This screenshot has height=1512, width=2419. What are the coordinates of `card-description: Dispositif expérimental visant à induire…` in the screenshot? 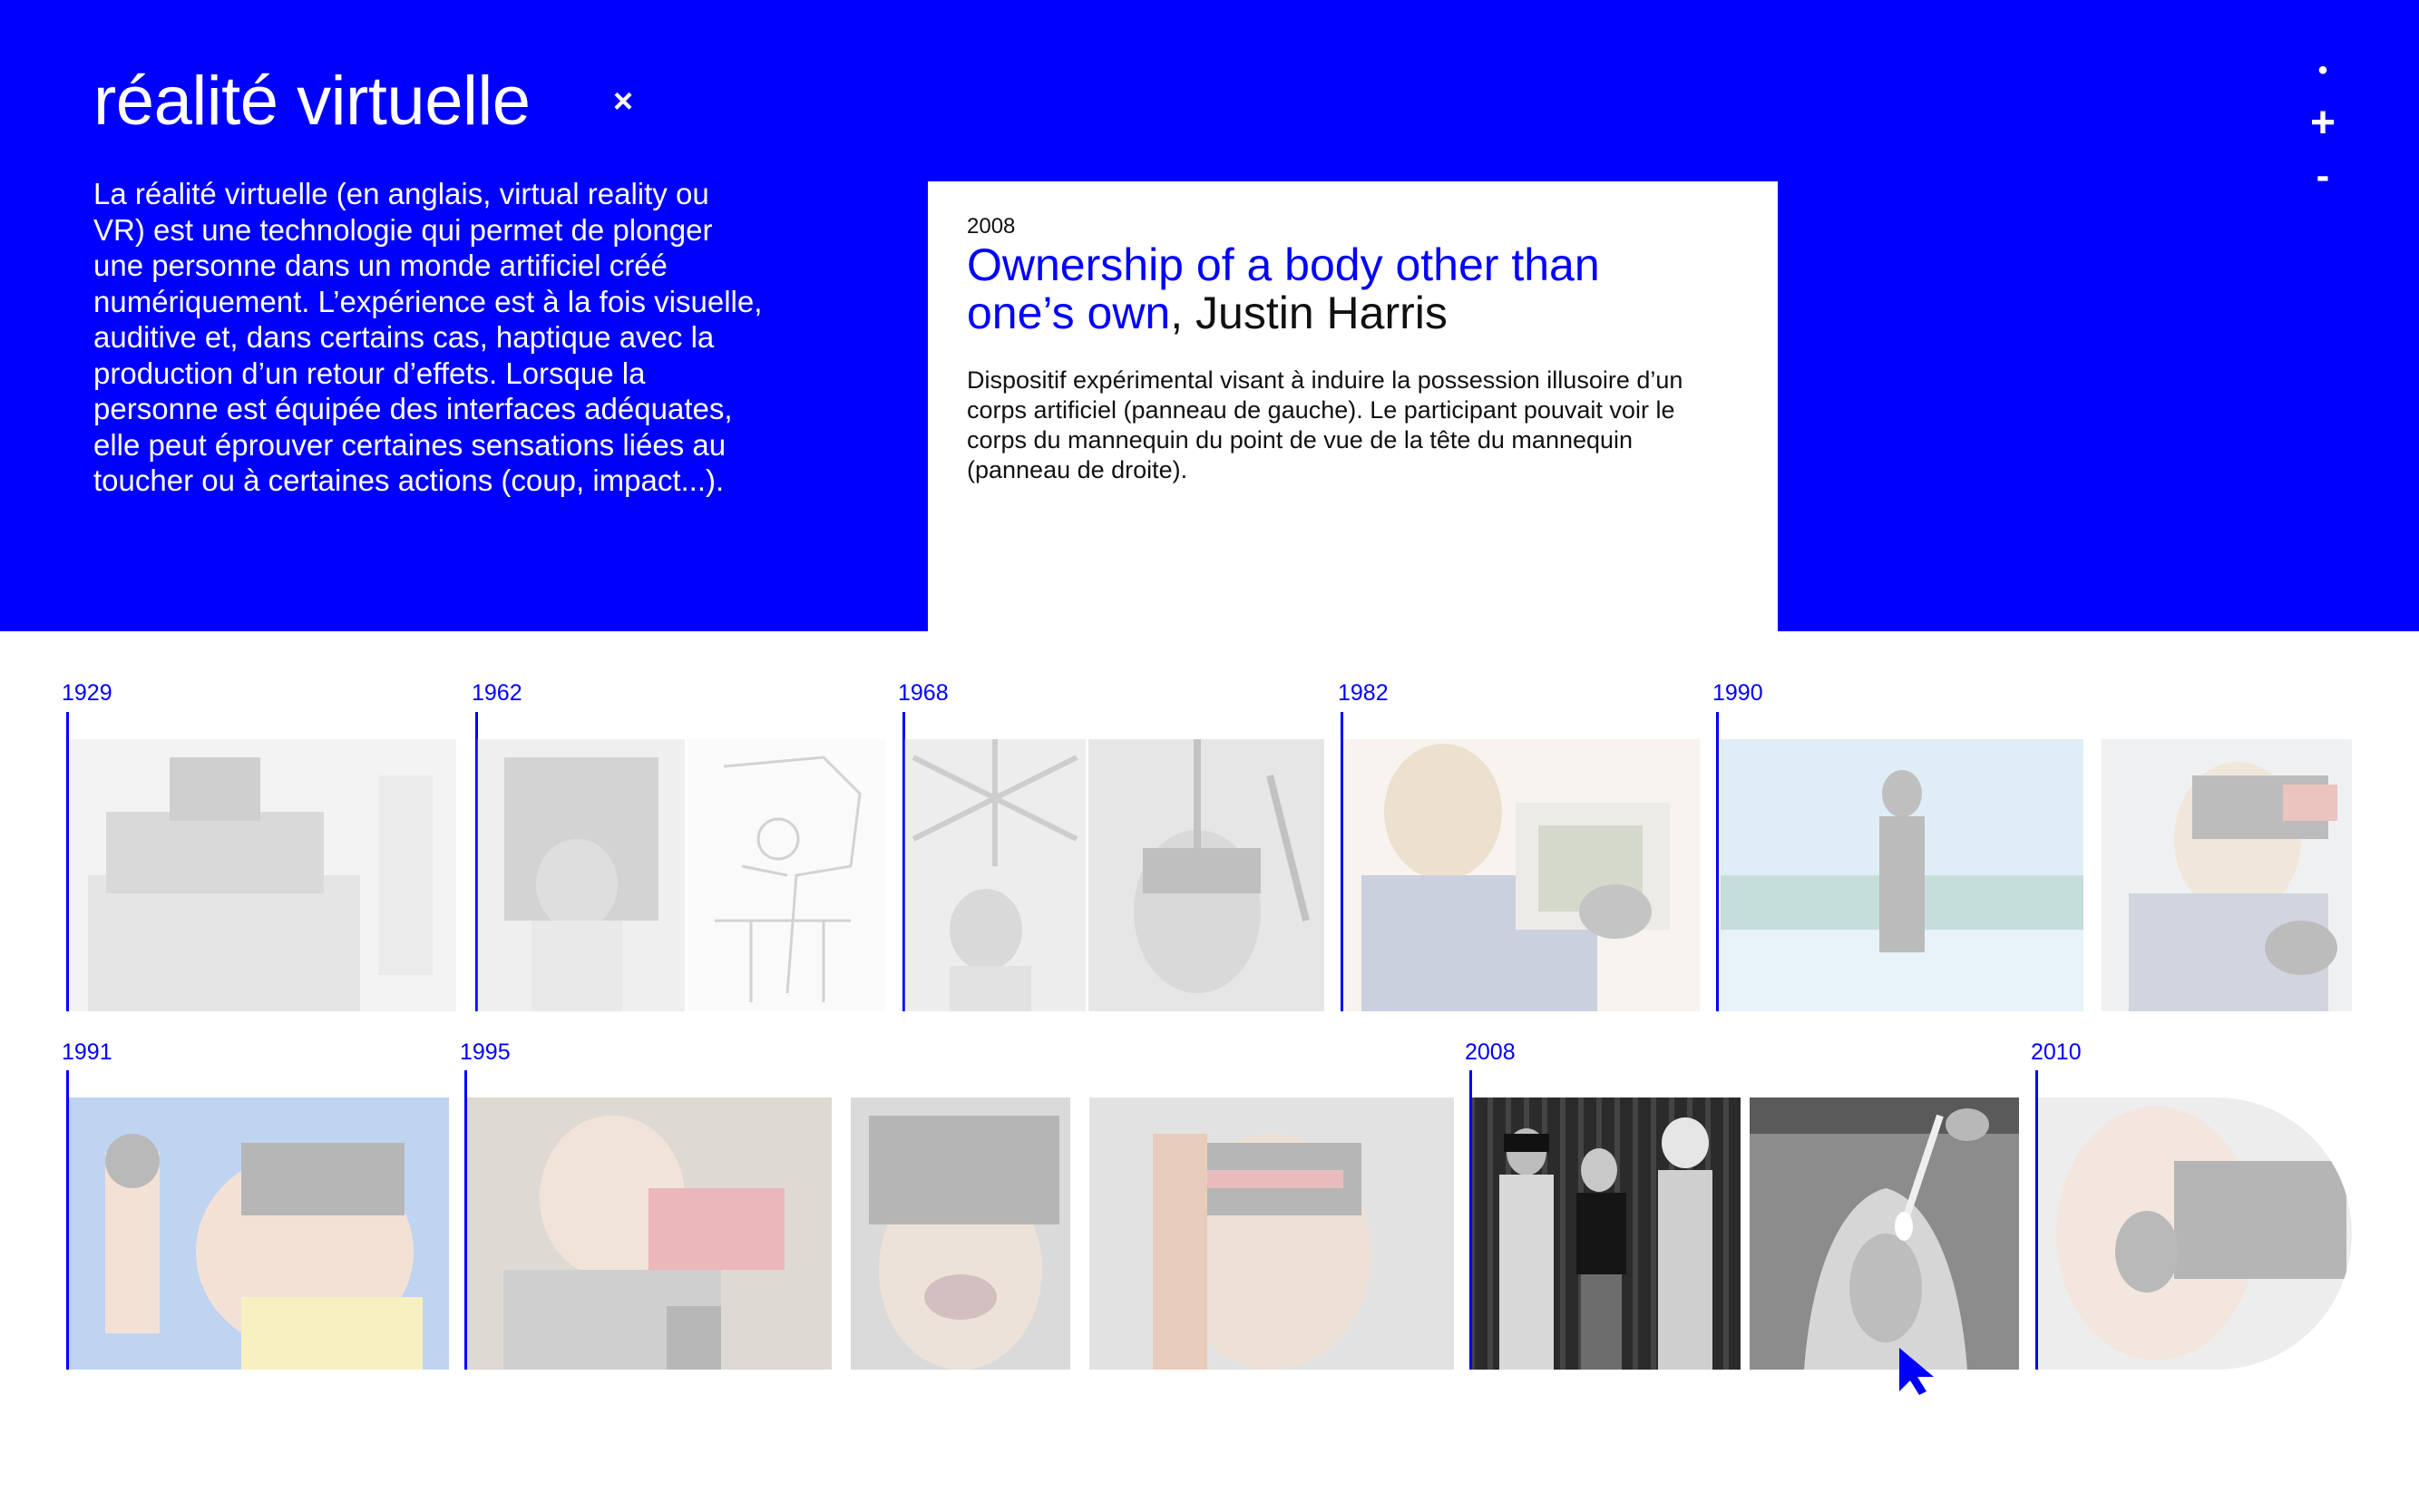 It's located at (1325, 424).